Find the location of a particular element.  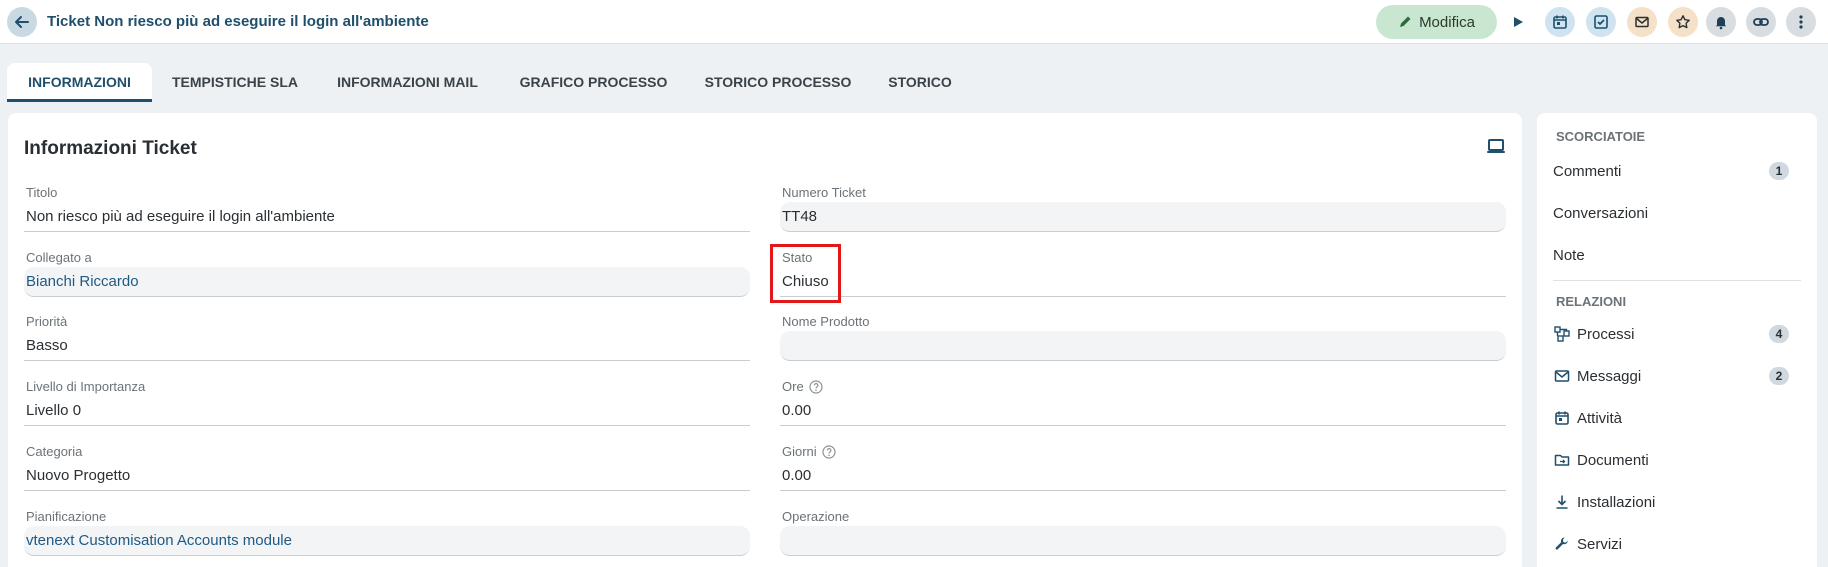

field-value: Nuovo Progetto is located at coordinates (387, 476).